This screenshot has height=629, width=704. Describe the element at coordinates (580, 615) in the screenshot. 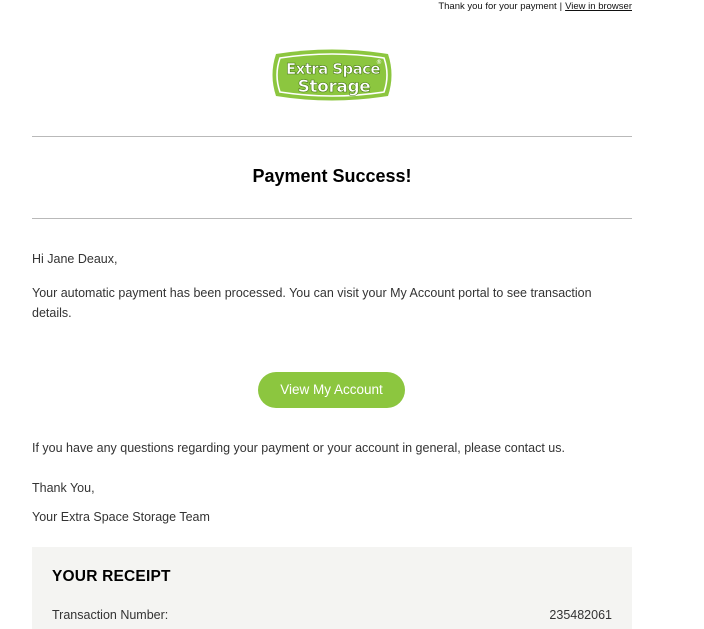

I see `transaction-number-value: 235482061` at that location.